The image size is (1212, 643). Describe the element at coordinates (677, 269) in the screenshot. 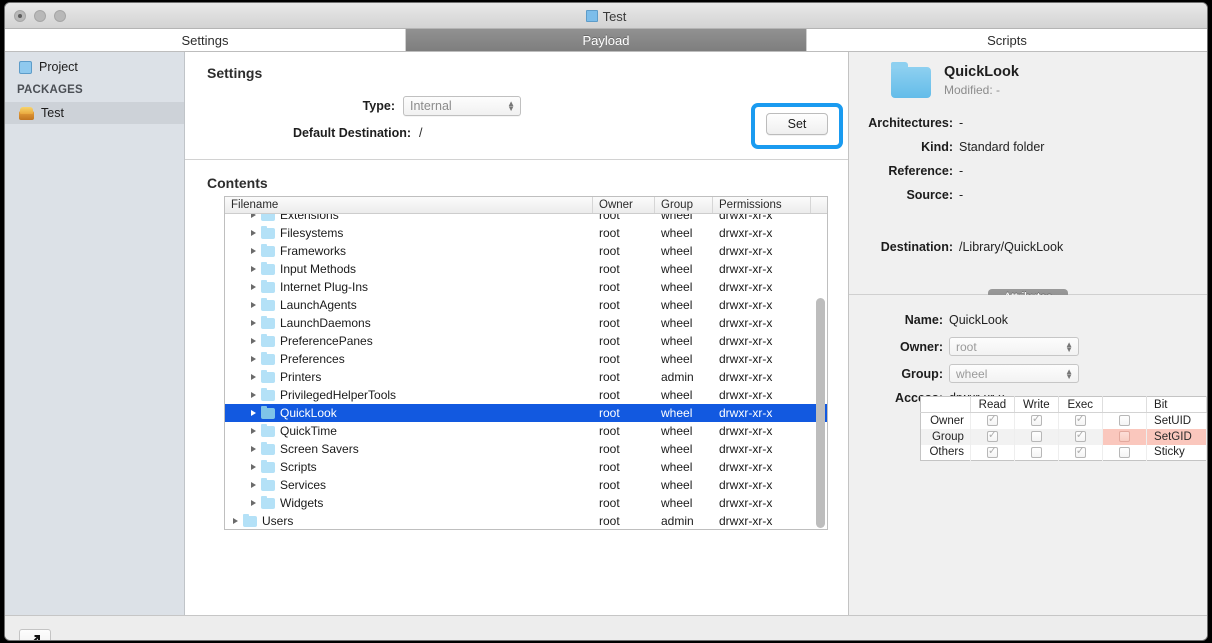

I see `cell-group: wheel` at that location.